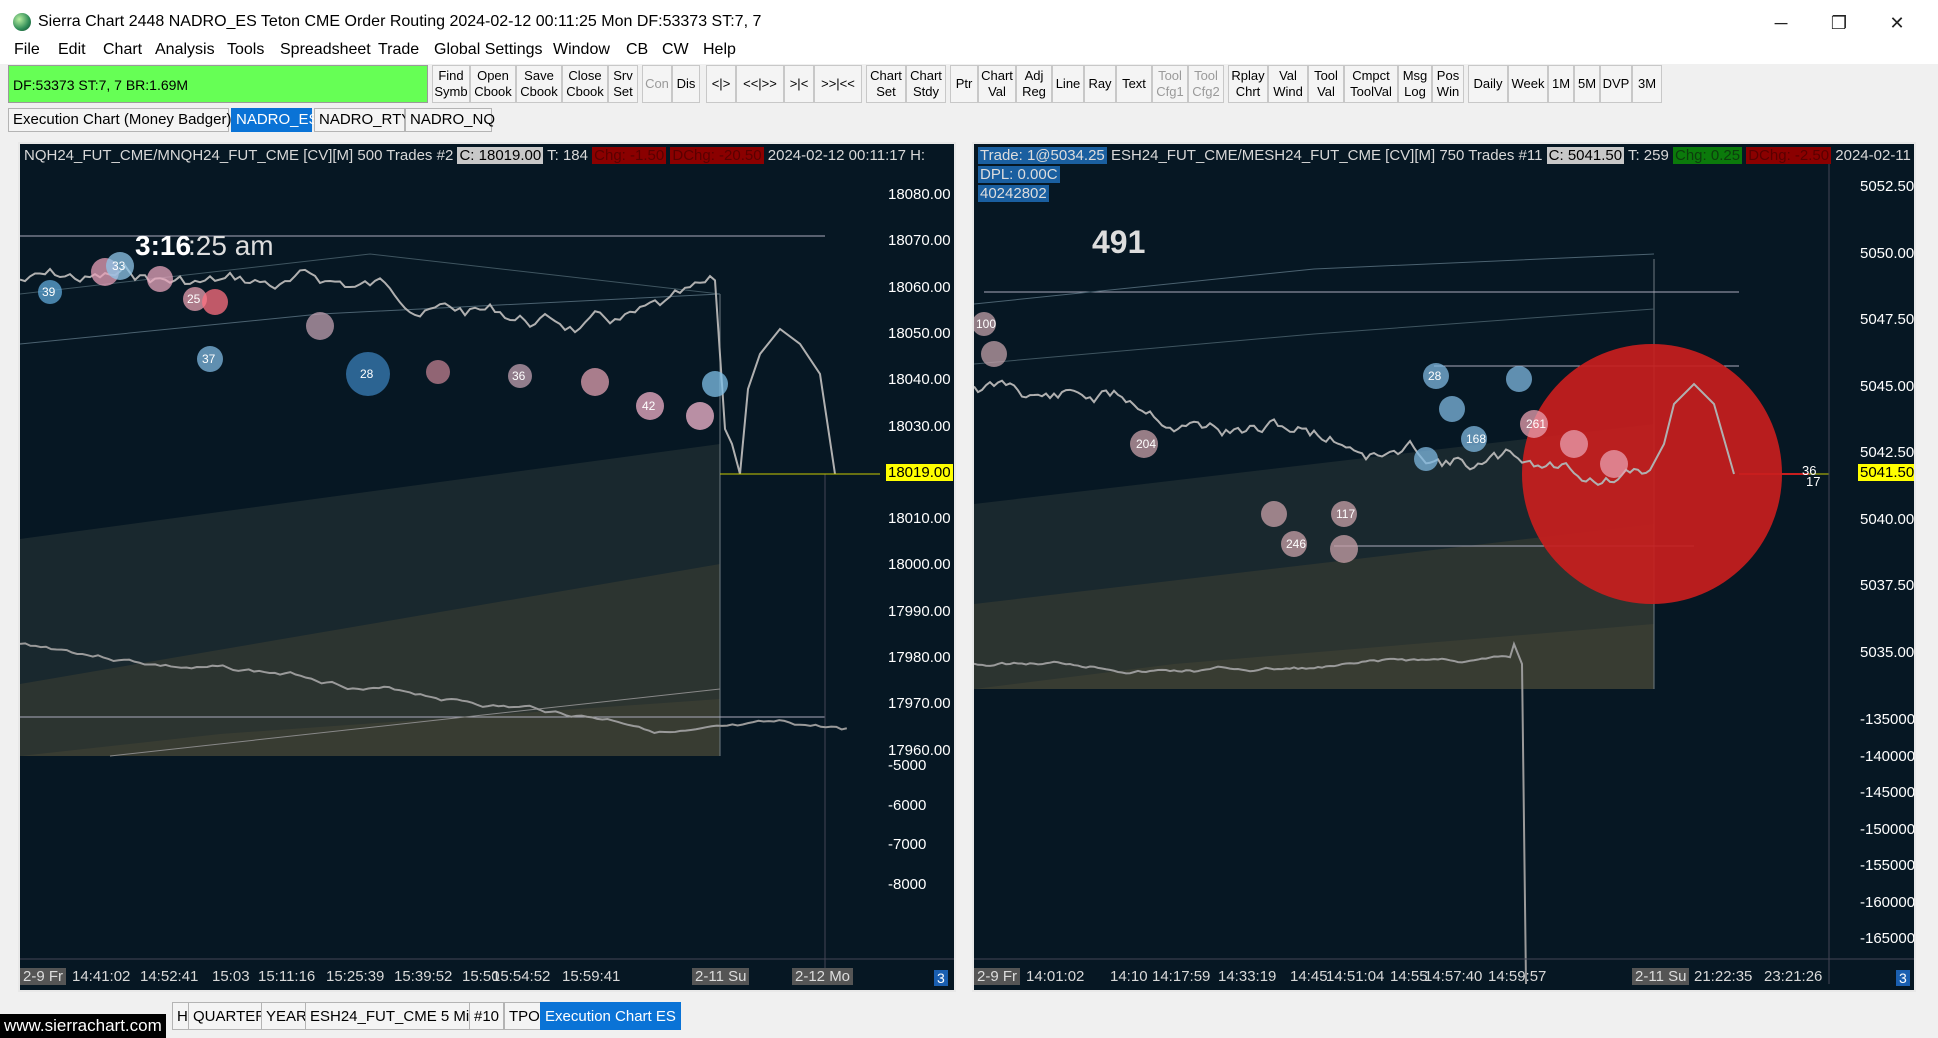 The width and height of the screenshot is (1938, 1038). I want to click on tab-esh24-5min: ESH24_FUT_CME 5 Min, so click(394, 1016).